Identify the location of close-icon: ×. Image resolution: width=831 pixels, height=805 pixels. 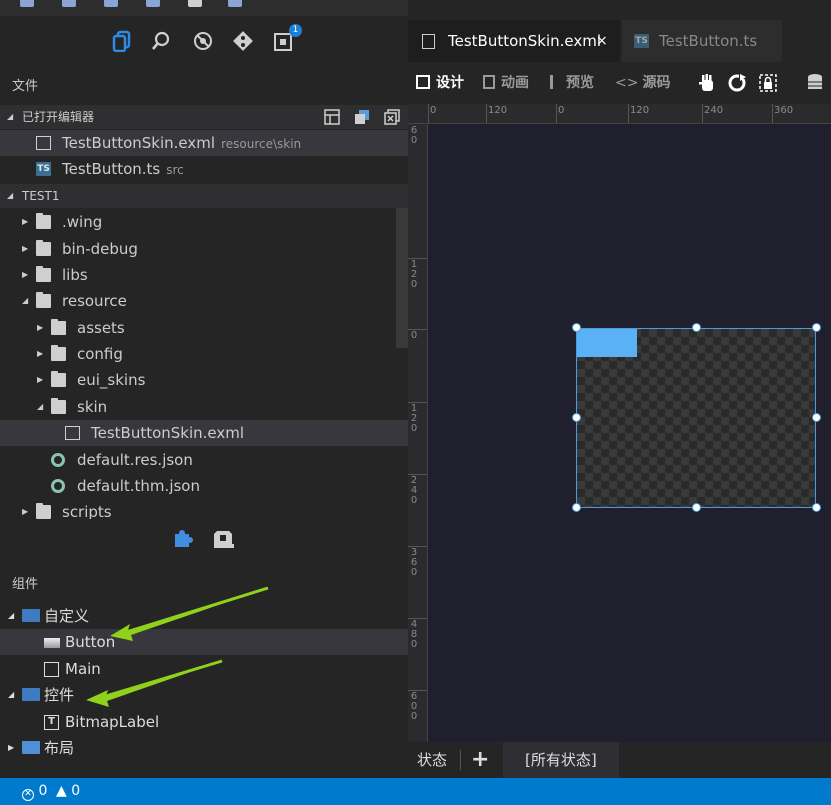
(602, 41).